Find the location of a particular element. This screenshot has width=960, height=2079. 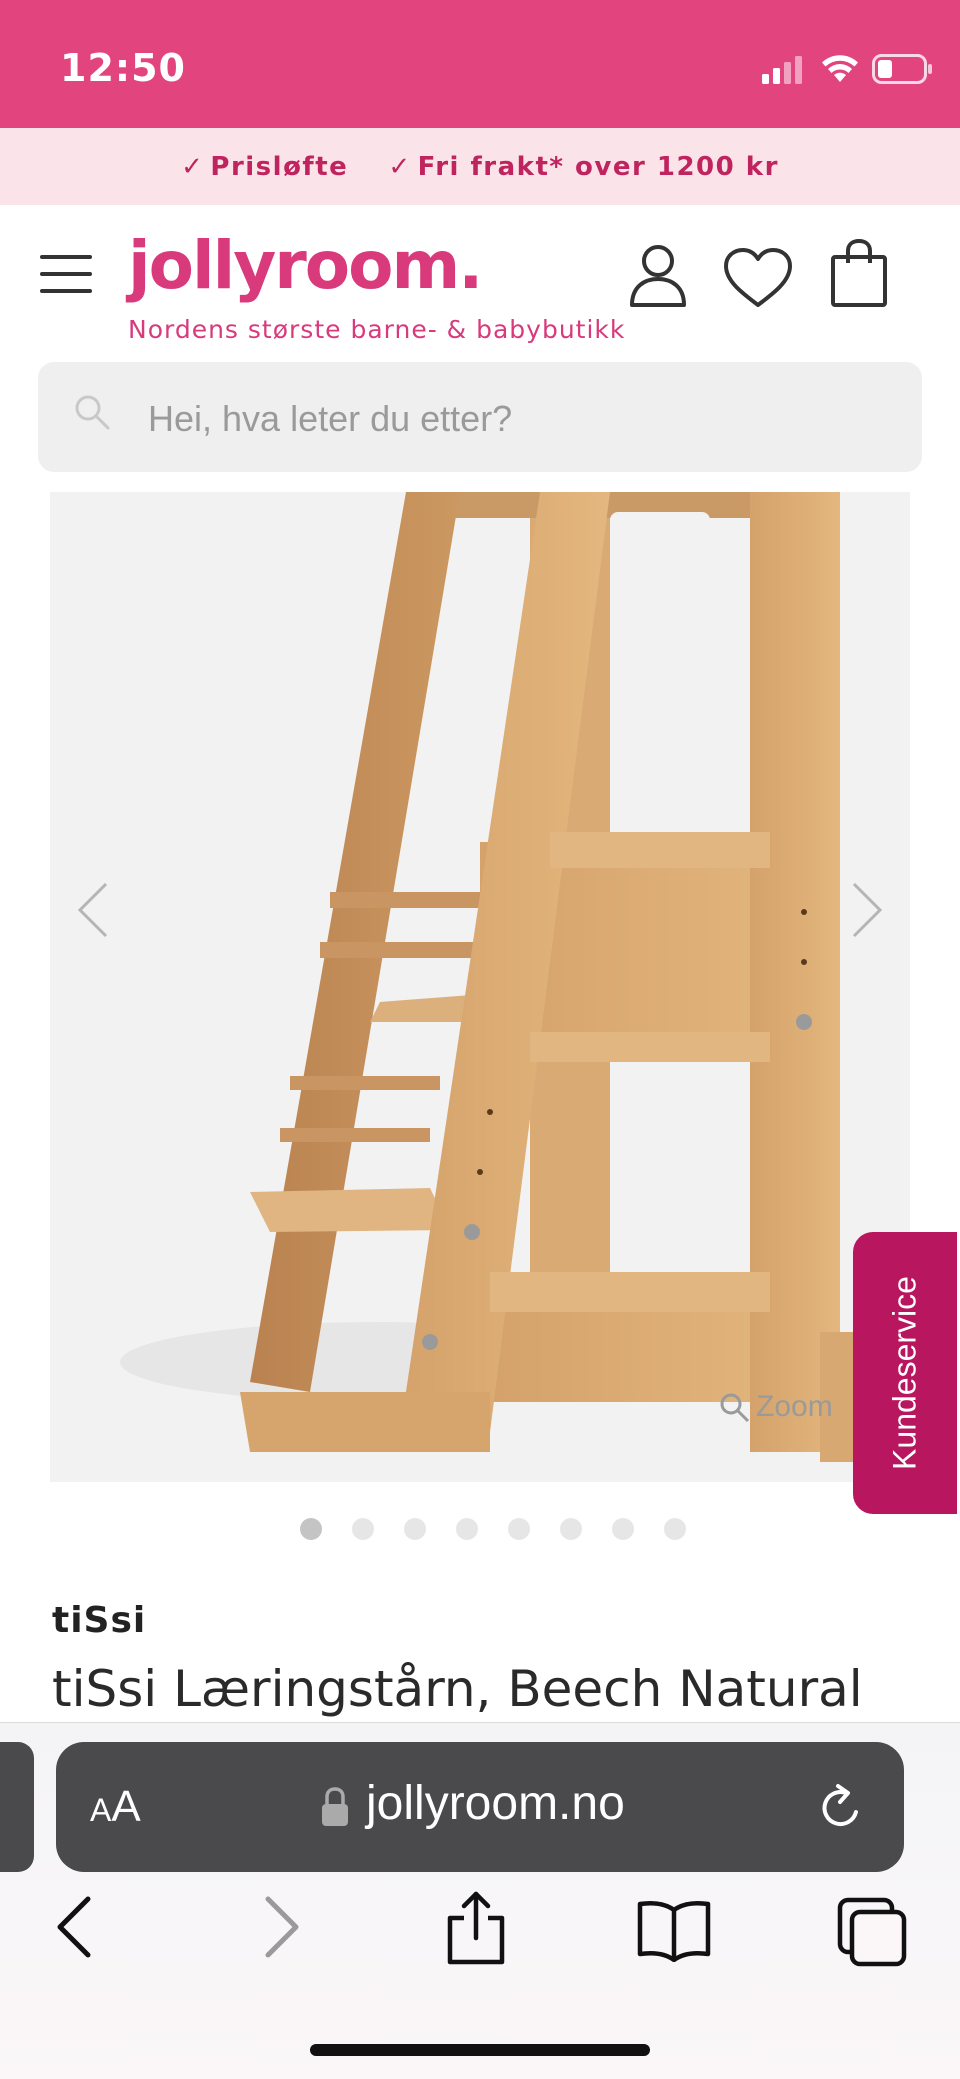

status-time: 12:50 is located at coordinates (123, 68).